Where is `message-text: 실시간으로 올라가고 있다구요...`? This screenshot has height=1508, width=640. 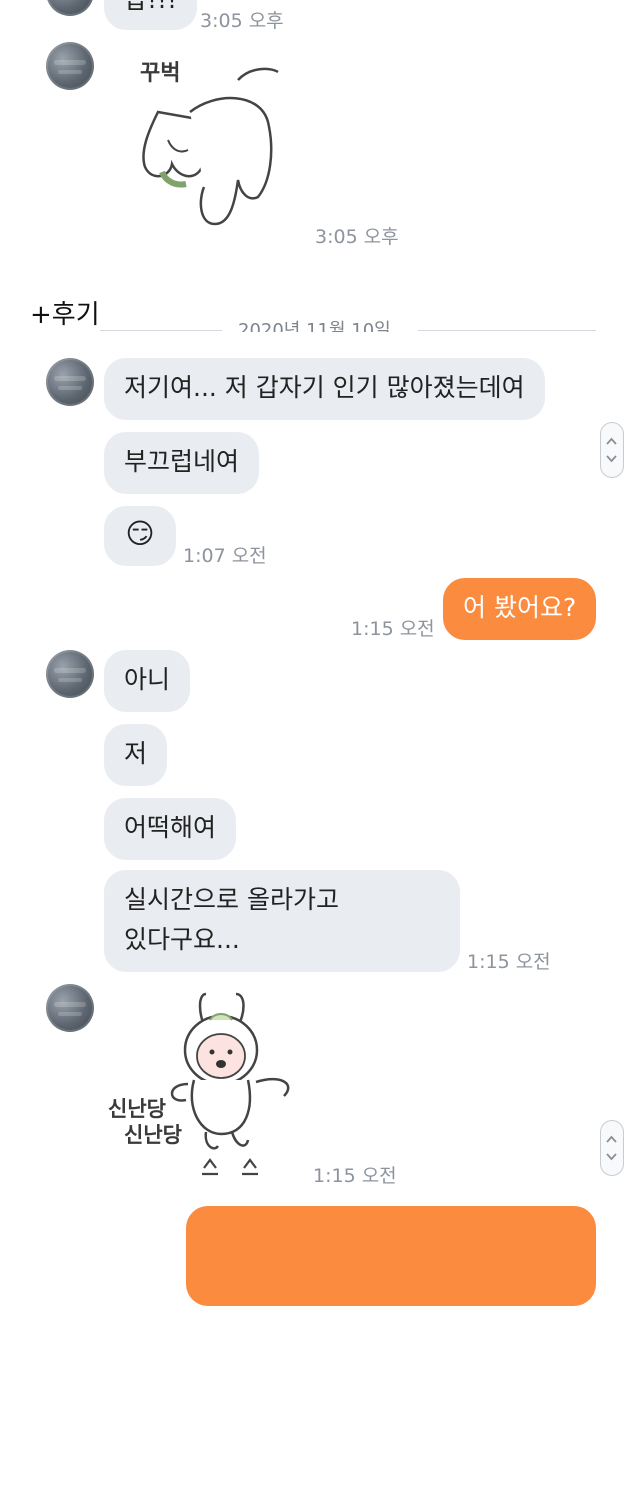 message-text: 실시간으로 올라가고 있다구요... is located at coordinates (231, 919).